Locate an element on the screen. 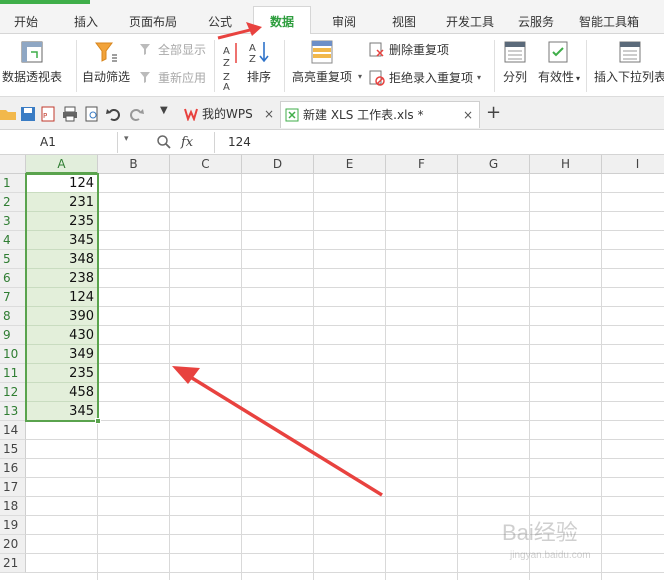 The width and height of the screenshot is (664, 580). column-header-i: I is located at coordinates (633, 164).